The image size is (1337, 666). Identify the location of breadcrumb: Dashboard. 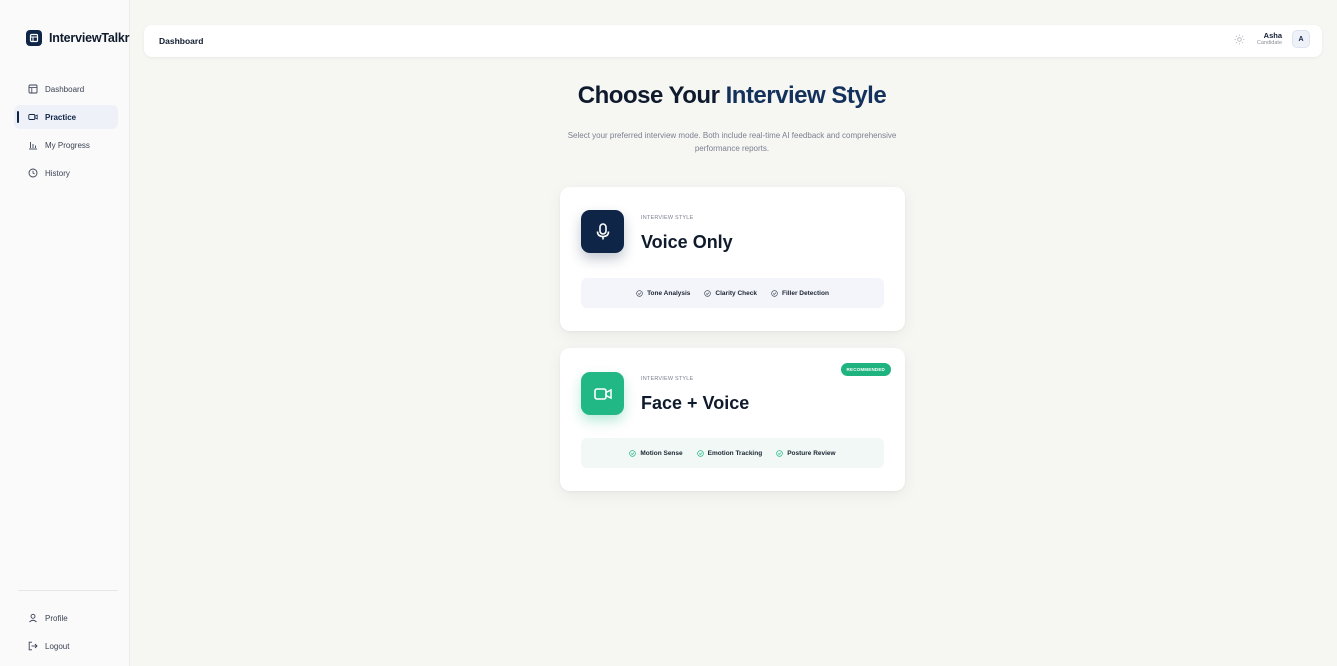
(181, 41).